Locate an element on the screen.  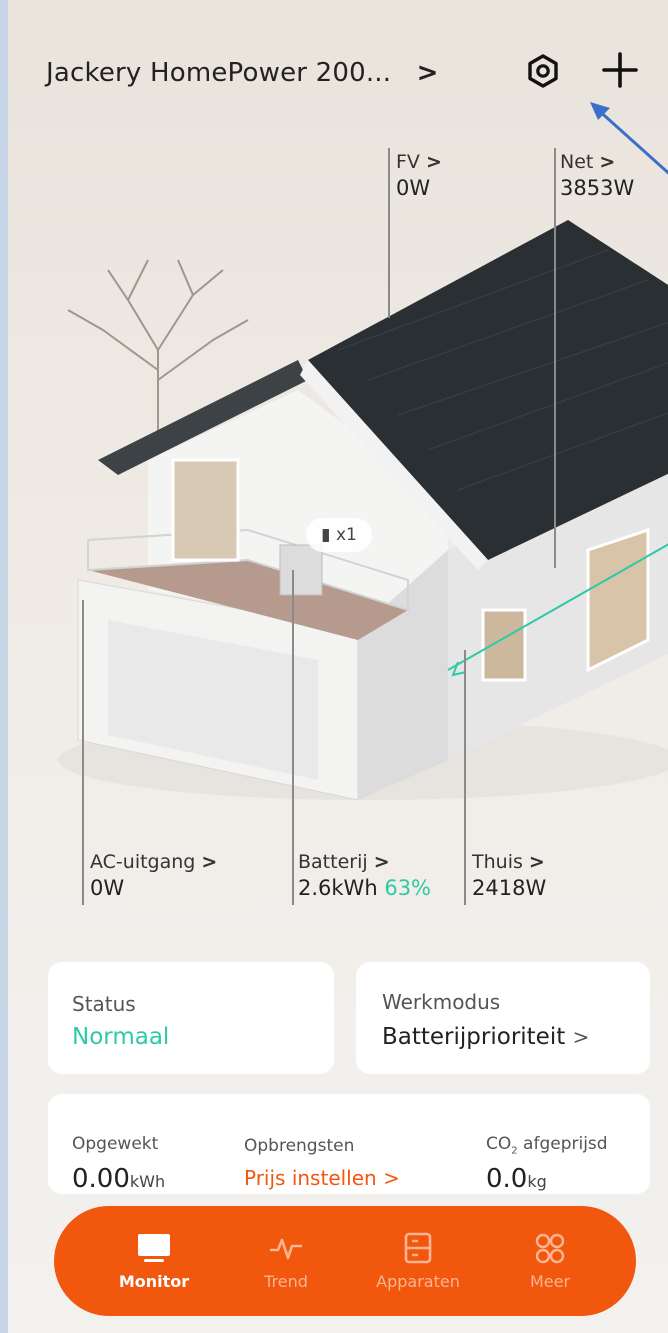
set-price-link: Prijs instellen > is located at coordinates (322, 1178).